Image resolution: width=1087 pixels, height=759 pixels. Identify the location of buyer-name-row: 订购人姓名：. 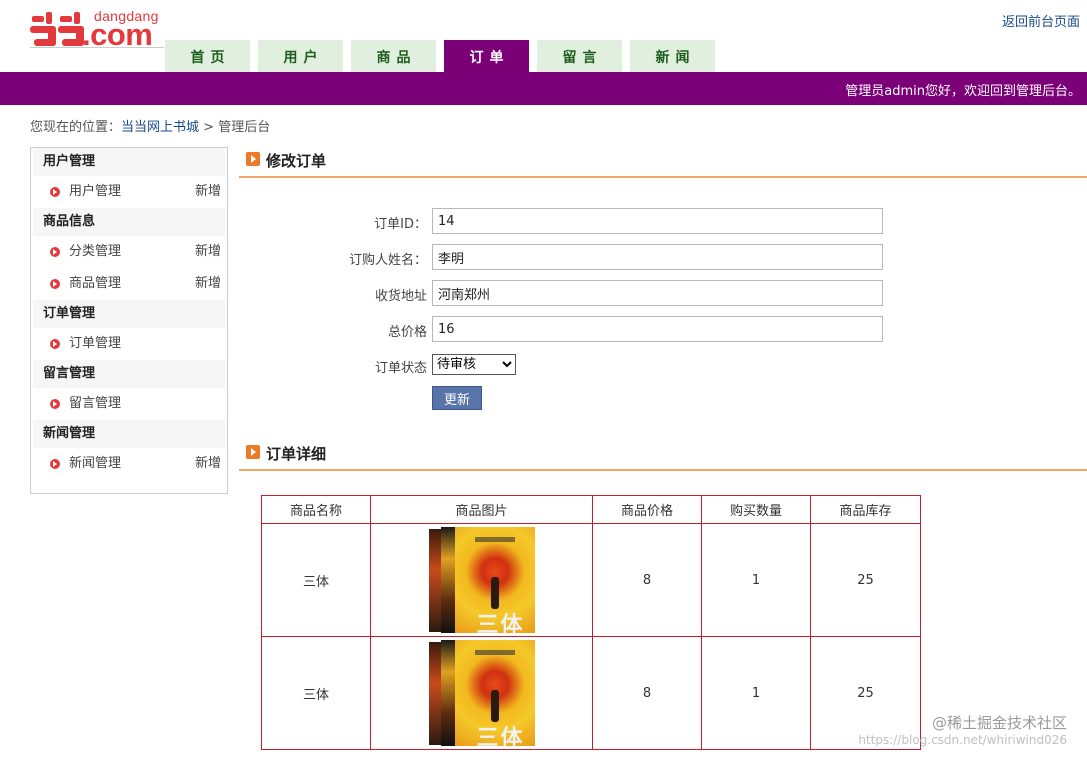
(590, 257).